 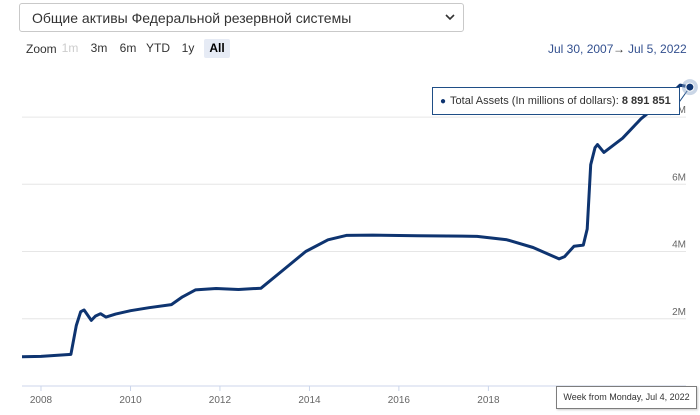 What do you see at coordinates (309, 400) in the screenshot?
I see `x-tick-label: 2014` at bounding box center [309, 400].